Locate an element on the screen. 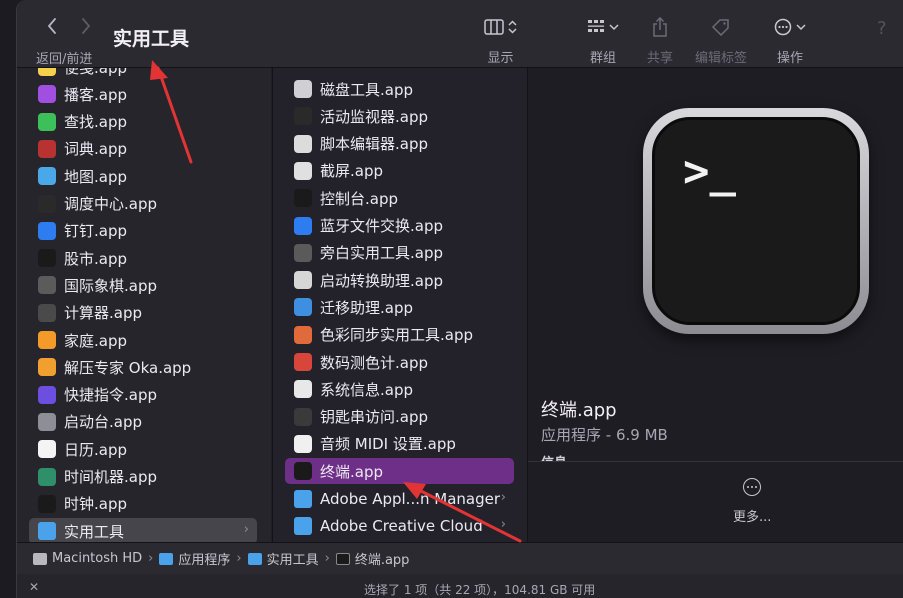  chevron-left-icon is located at coordinates (51, 26).